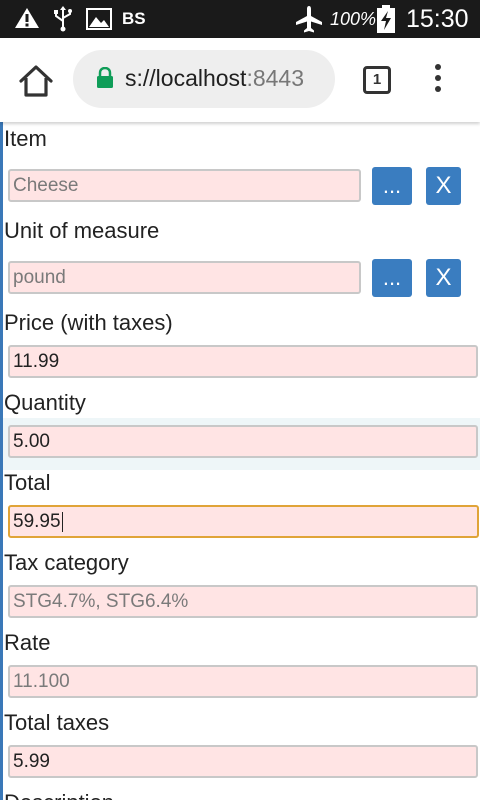 Image resolution: width=480 pixels, height=800 pixels. I want to click on status-bar: BS 100% 15:30, so click(240, 19).